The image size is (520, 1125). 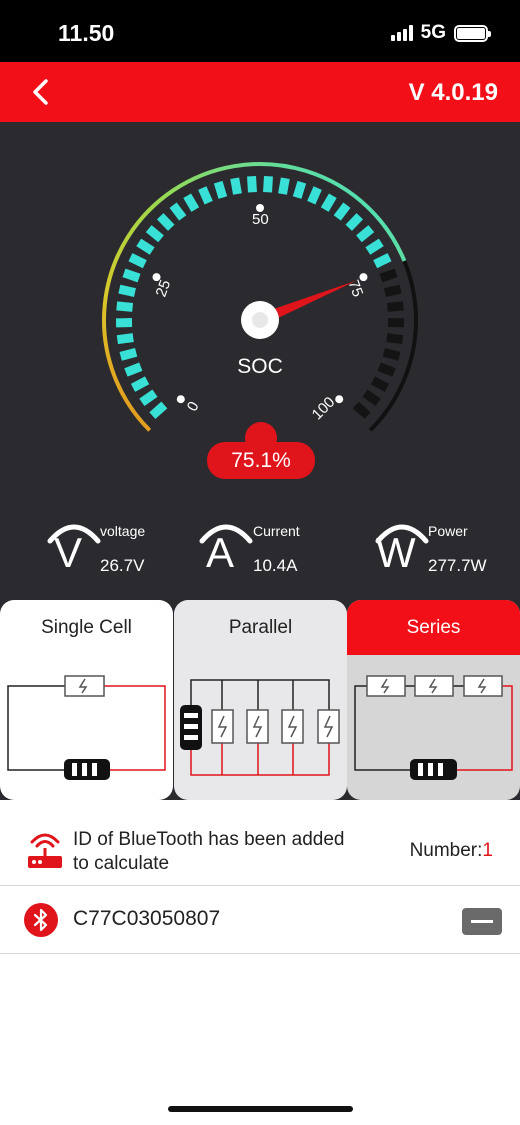 What do you see at coordinates (260, 627) in the screenshot?
I see `tab-parallel-label: Parallel` at bounding box center [260, 627].